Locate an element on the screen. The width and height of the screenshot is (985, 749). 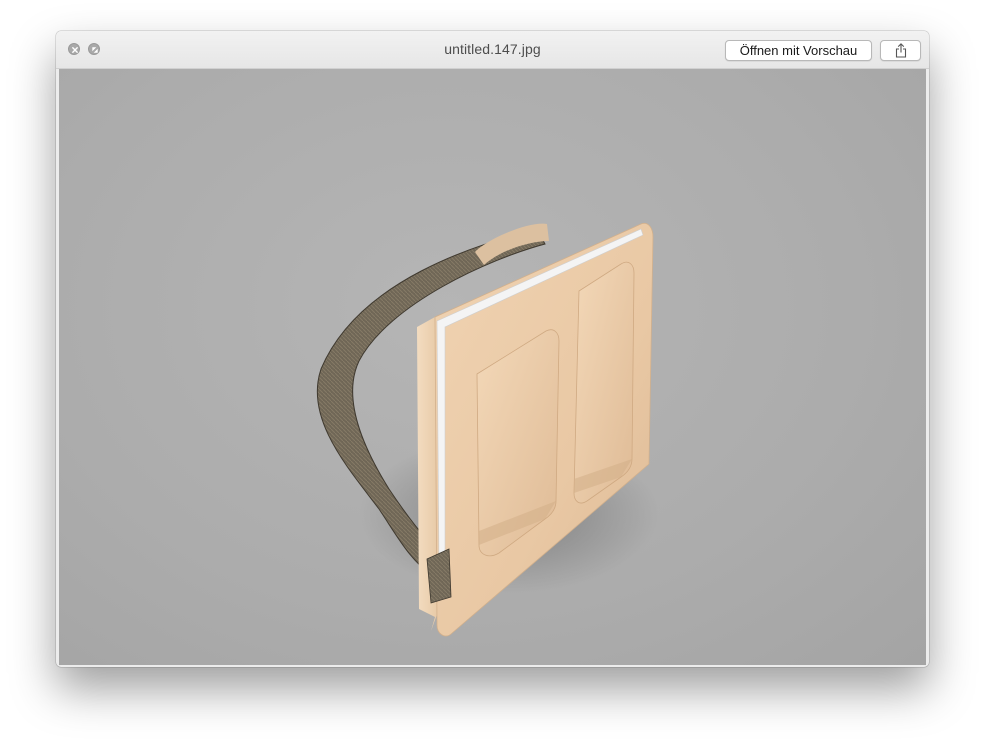
open-with-preview-button: Öffnen mit Vorschau is located at coordinates (798, 50).